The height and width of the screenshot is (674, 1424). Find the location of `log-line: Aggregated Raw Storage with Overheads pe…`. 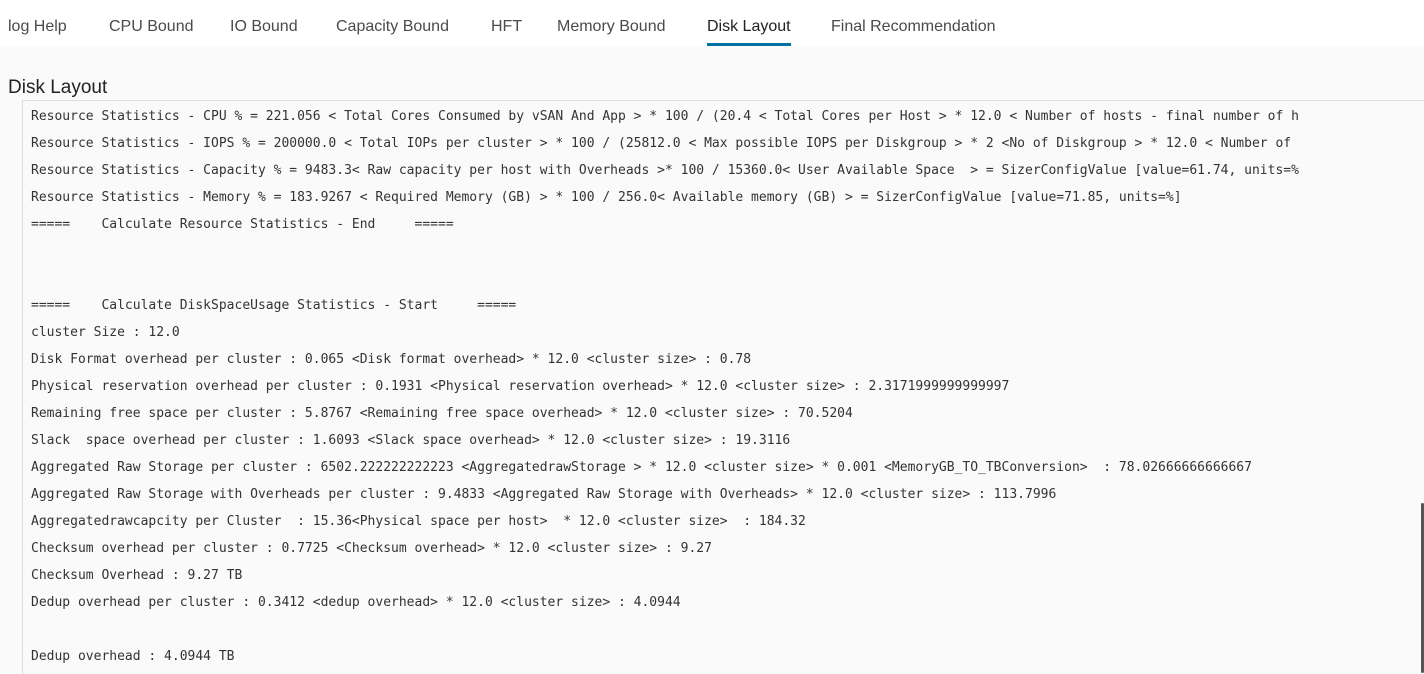

log-line: Aggregated Raw Storage with Overheads pe… is located at coordinates (544, 494).